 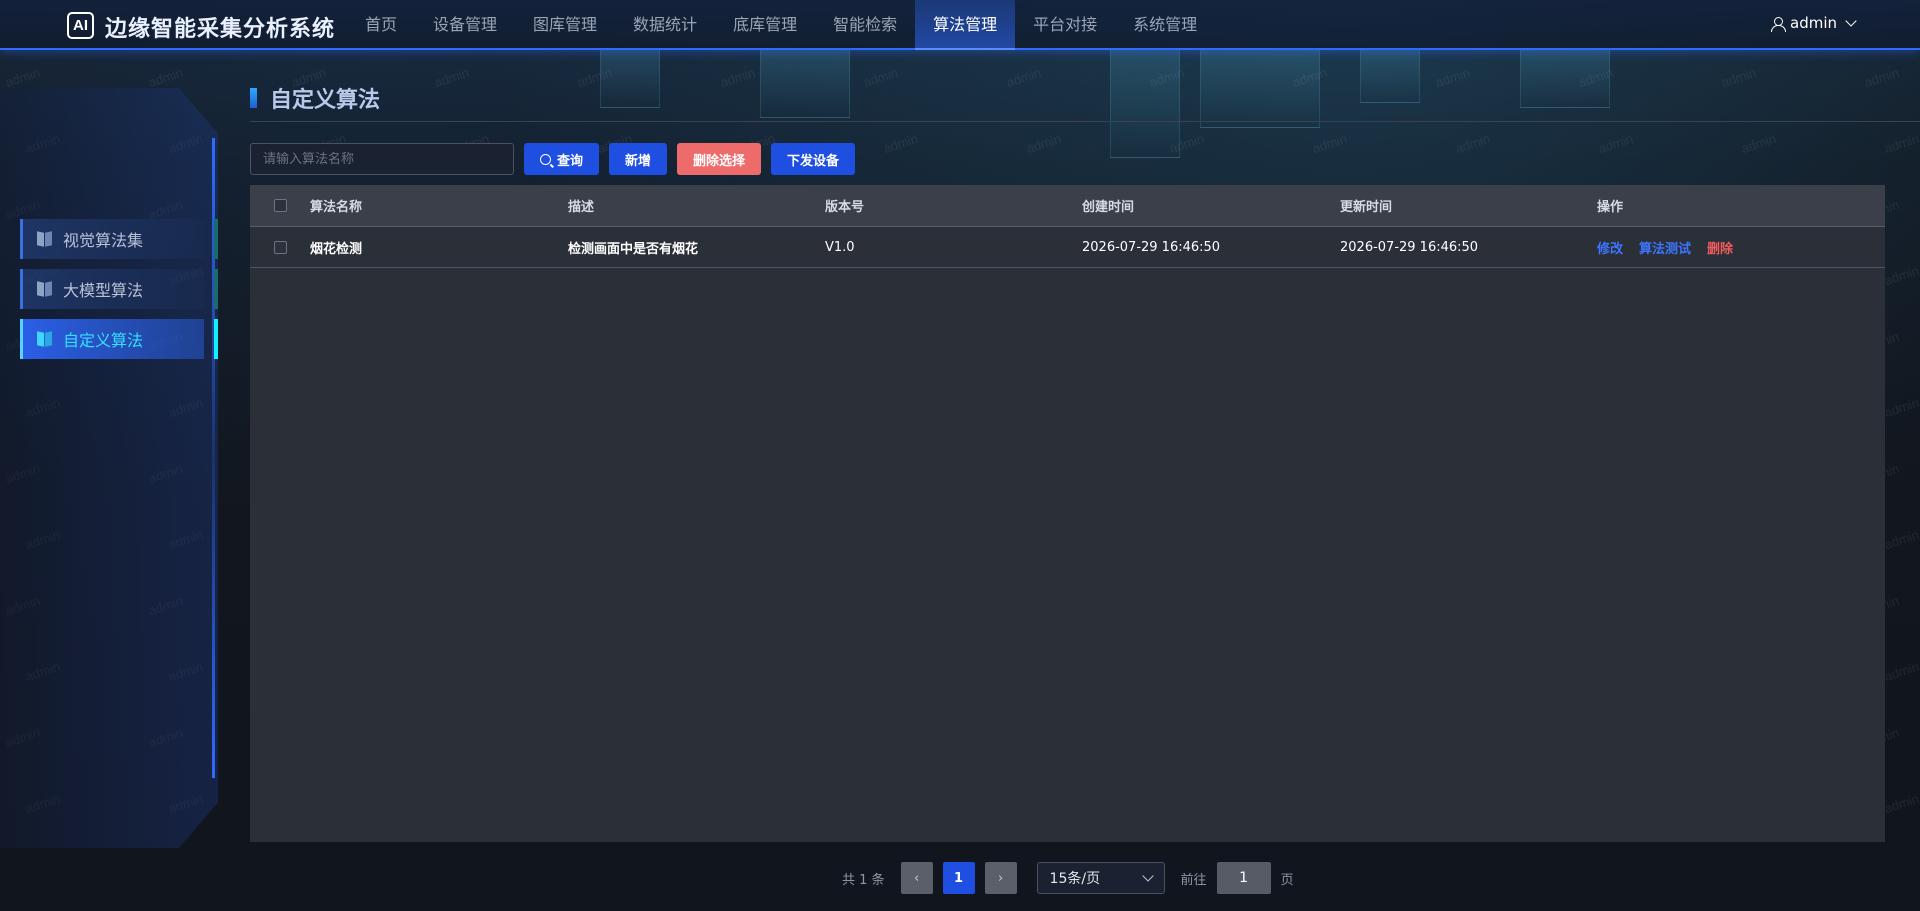 What do you see at coordinates (1065, 25) in the screenshot?
I see `nav-item-platform: 平台对接` at bounding box center [1065, 25].